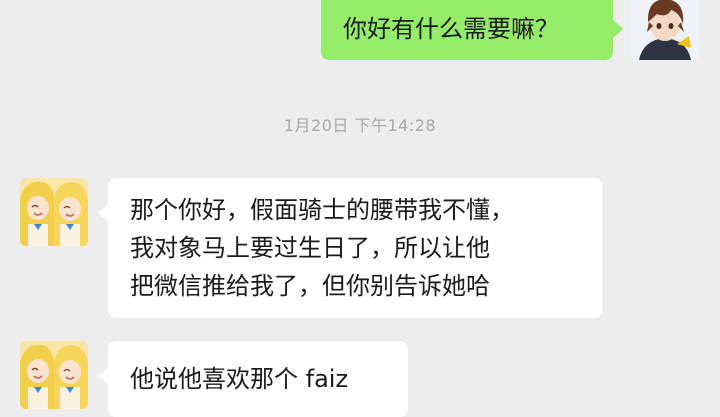 This screenshot has width=720, height=417. What do you see at coordinates (239, 379) in the screenshot?
I see `incoming-message-text: 他说他喜欢那个 faiz` at bounding box center [239, 379].